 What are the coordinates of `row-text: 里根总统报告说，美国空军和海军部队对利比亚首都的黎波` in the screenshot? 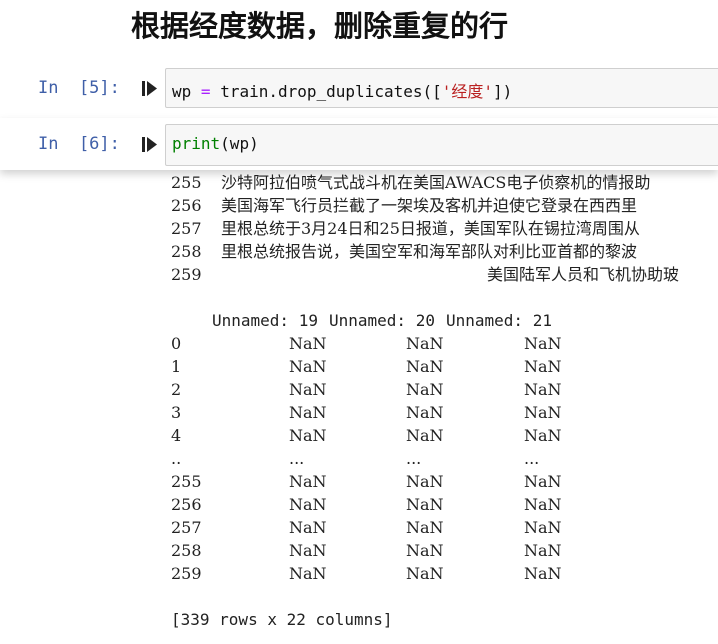 It's located at (429, 251).